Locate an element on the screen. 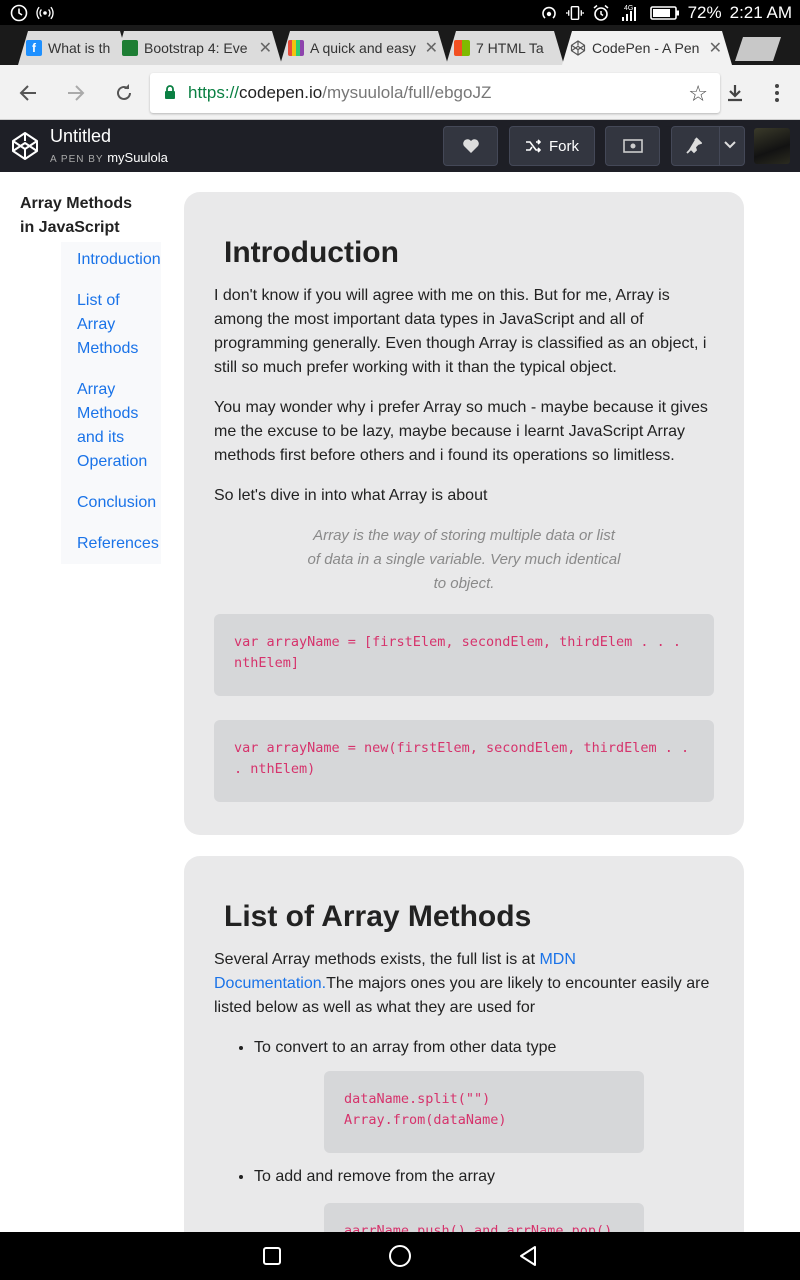 The image size is (800, 1280). nav-link-conclusion: Conclusion is located at coordinates (119, 503).